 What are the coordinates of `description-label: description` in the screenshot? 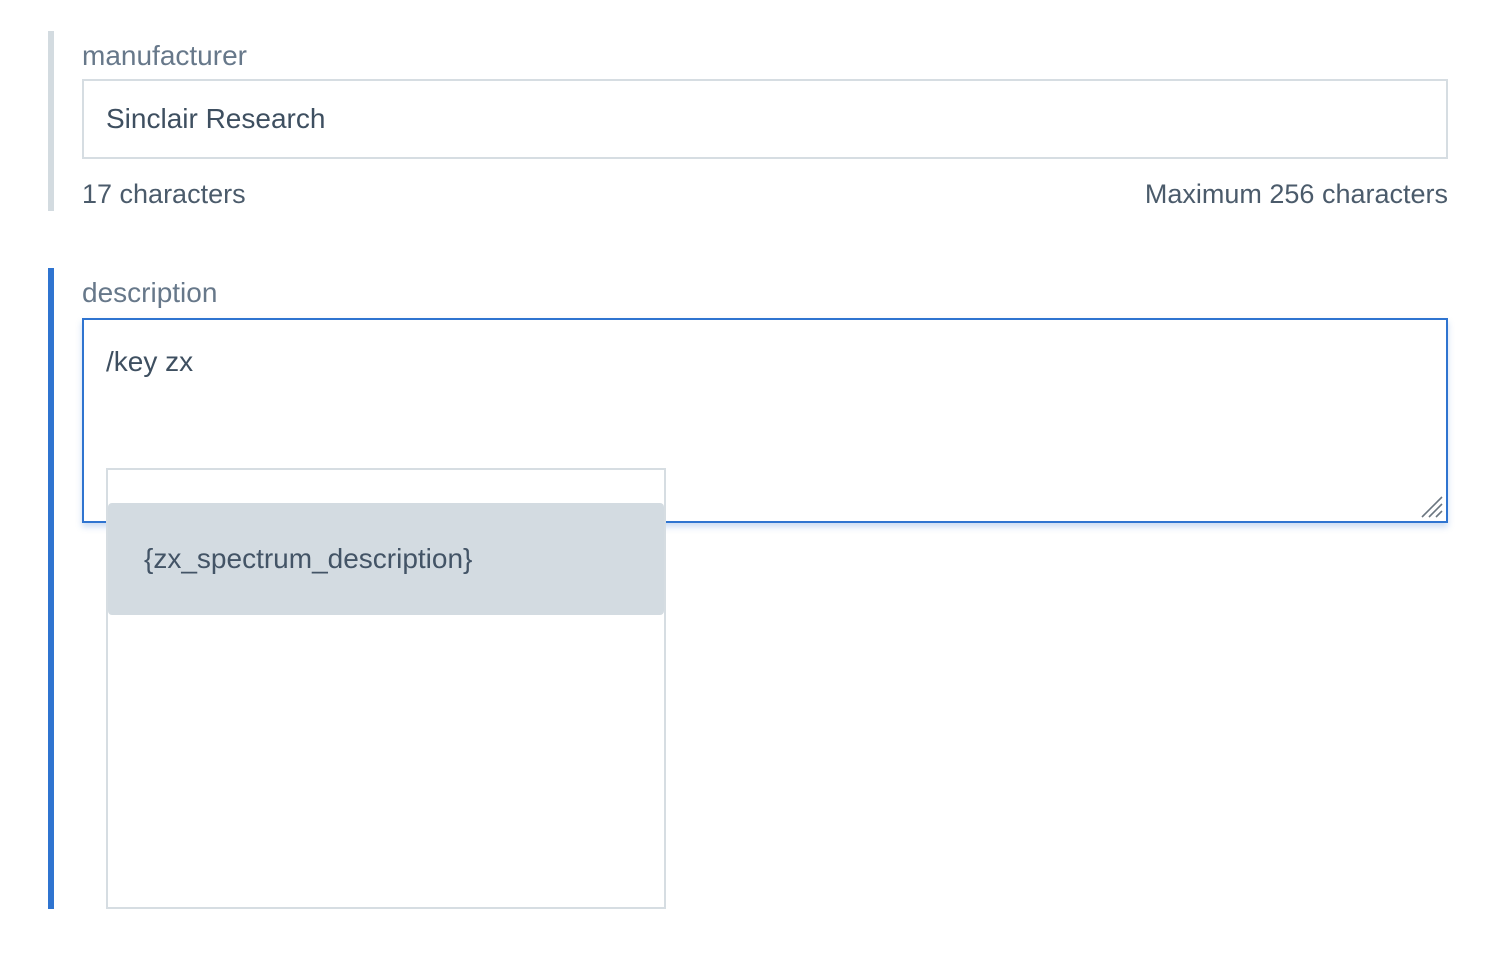 It's located at (150, 292).